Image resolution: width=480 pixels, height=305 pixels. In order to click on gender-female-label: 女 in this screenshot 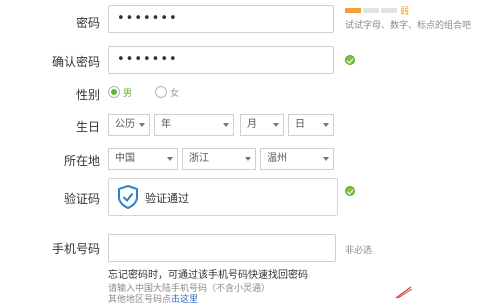, I will do `click(175, 94)`.